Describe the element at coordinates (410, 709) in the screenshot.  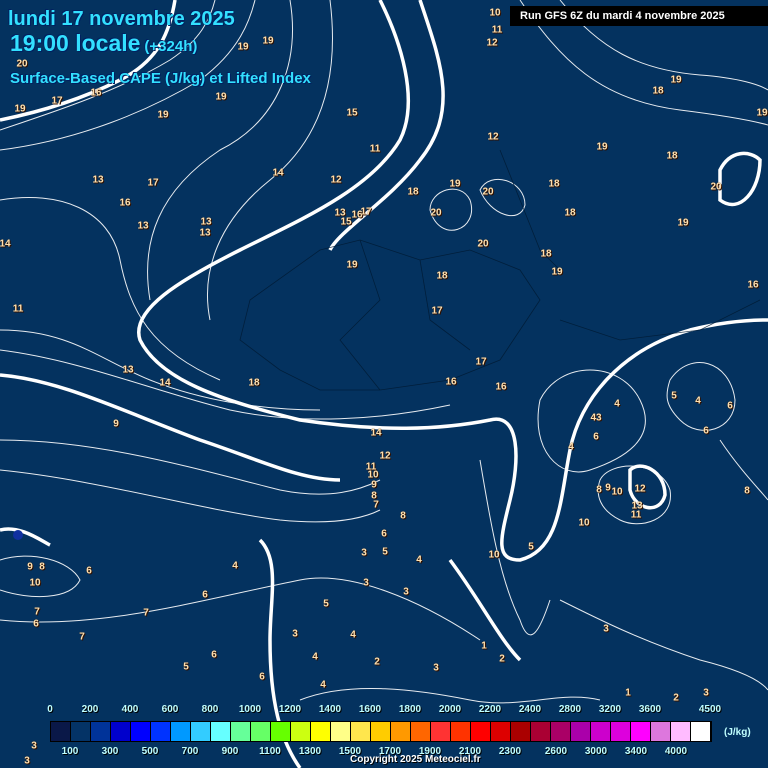
I see `legend-tick-top: 1800` at that location.